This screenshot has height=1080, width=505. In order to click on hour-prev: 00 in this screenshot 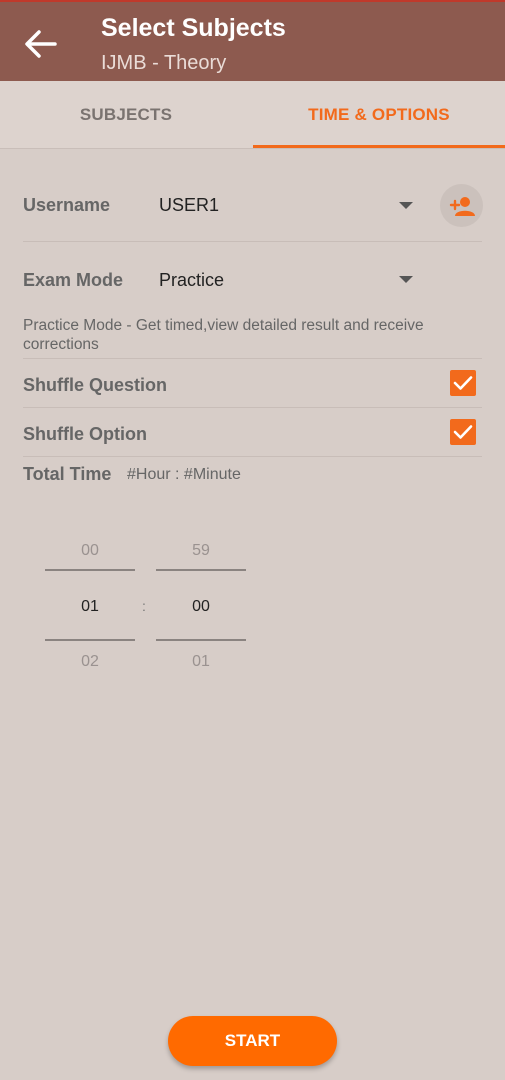, I will do `click(90, 551)`.